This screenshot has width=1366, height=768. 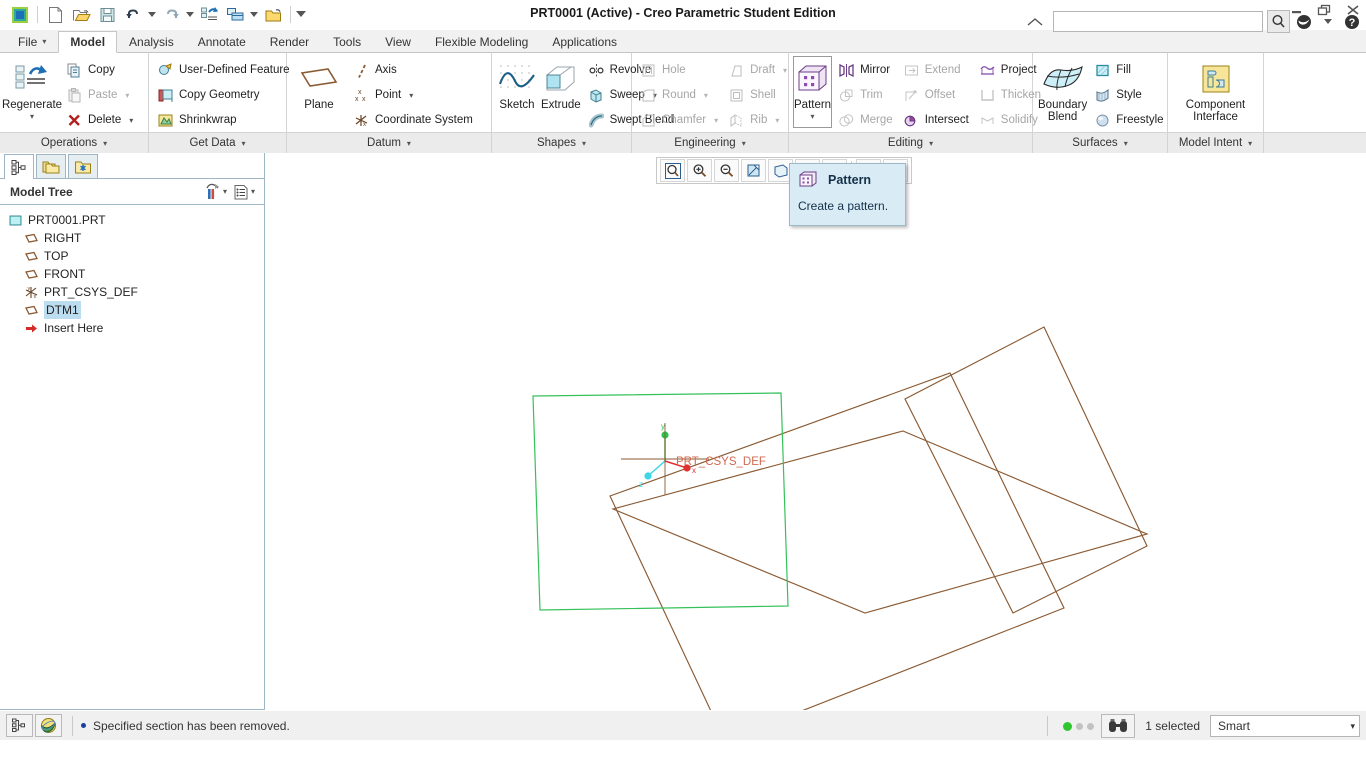 I want to click on tab-annotate: Annotate, so click(x=222, y=41).